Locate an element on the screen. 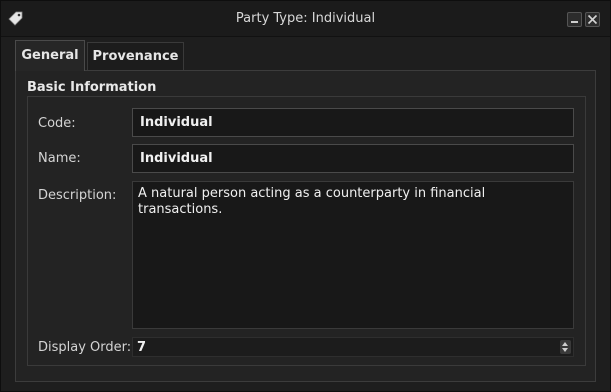  tab-provenance: Provenance is located at coordinates (135, 56).